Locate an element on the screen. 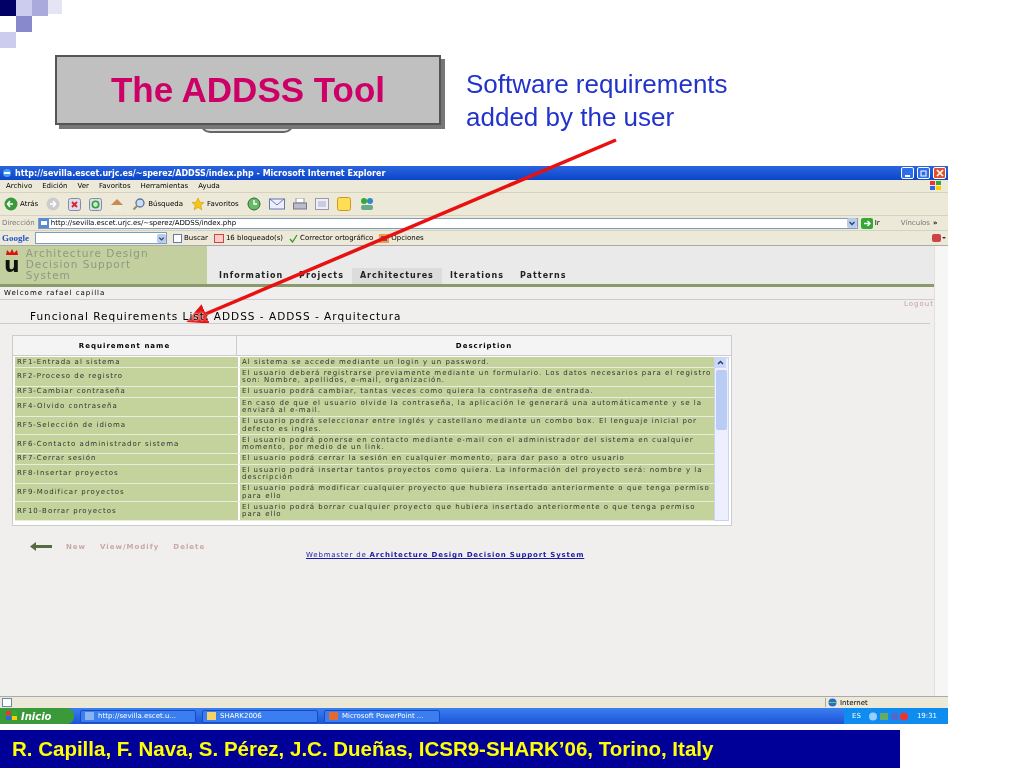  scroll-up-icon is located at coordinates (720, 363).